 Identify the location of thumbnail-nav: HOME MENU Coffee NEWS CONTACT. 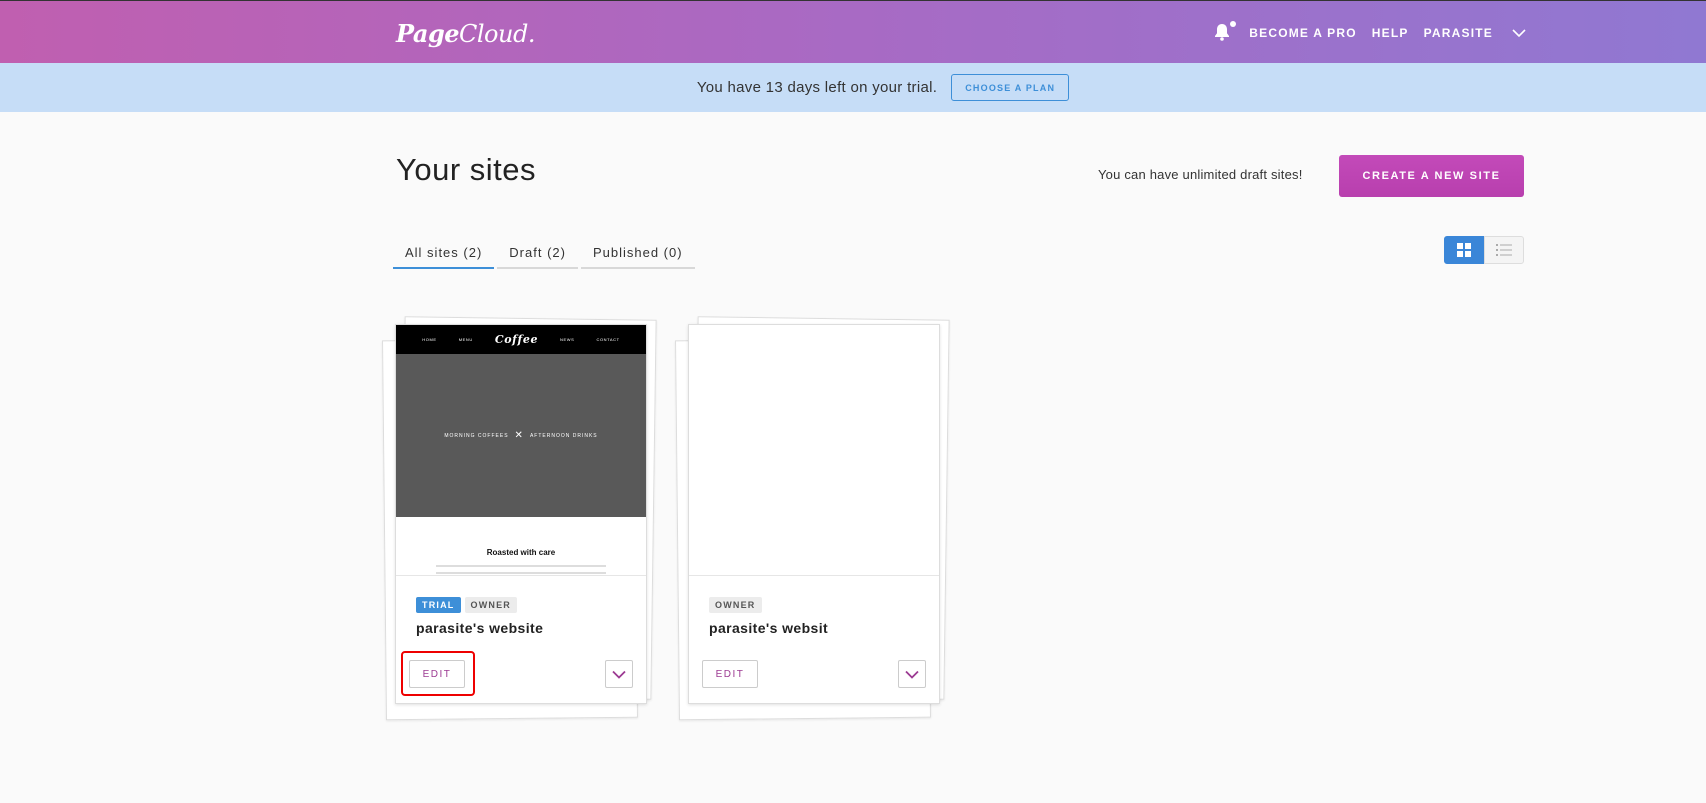
(521, 339).